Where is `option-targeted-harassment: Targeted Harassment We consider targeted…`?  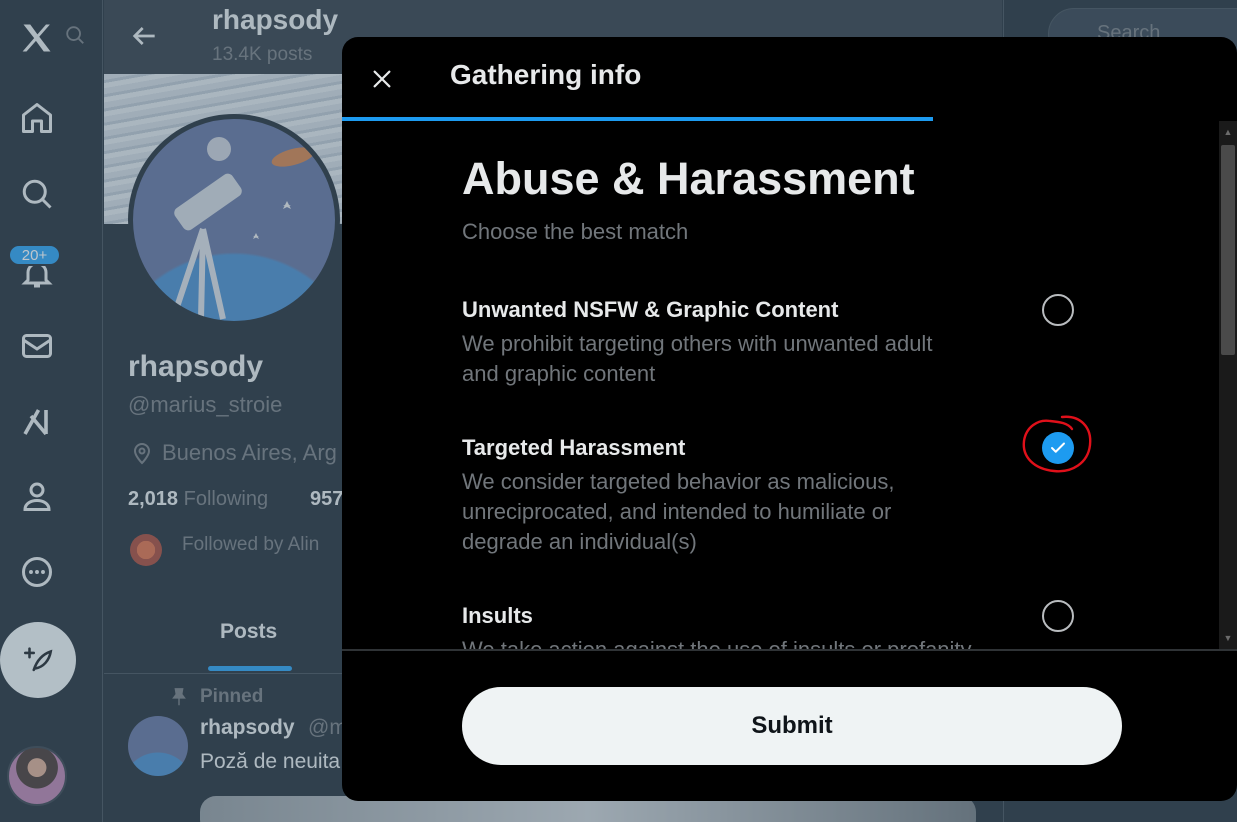 option-targeted-harassment: Targeted Harassment We consider targeted… is located at coordinates (767, 495).